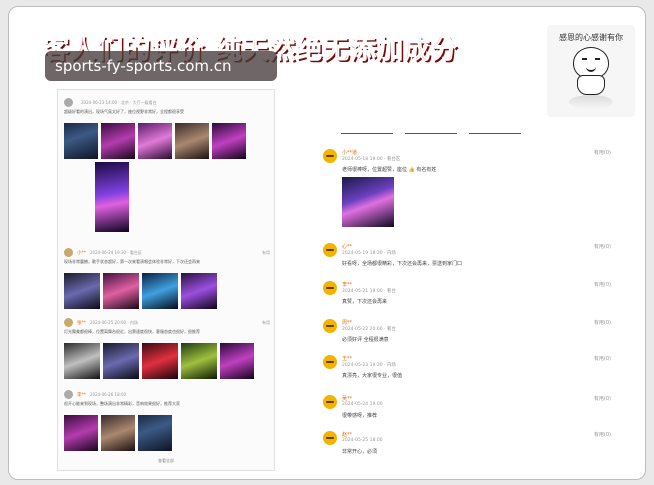 This screenshot has width=654, height=485. Describe the element at coordinates (591, 37) in the screenshot. I see `sticker-caption: 感恩的心感谢有你` at that location.